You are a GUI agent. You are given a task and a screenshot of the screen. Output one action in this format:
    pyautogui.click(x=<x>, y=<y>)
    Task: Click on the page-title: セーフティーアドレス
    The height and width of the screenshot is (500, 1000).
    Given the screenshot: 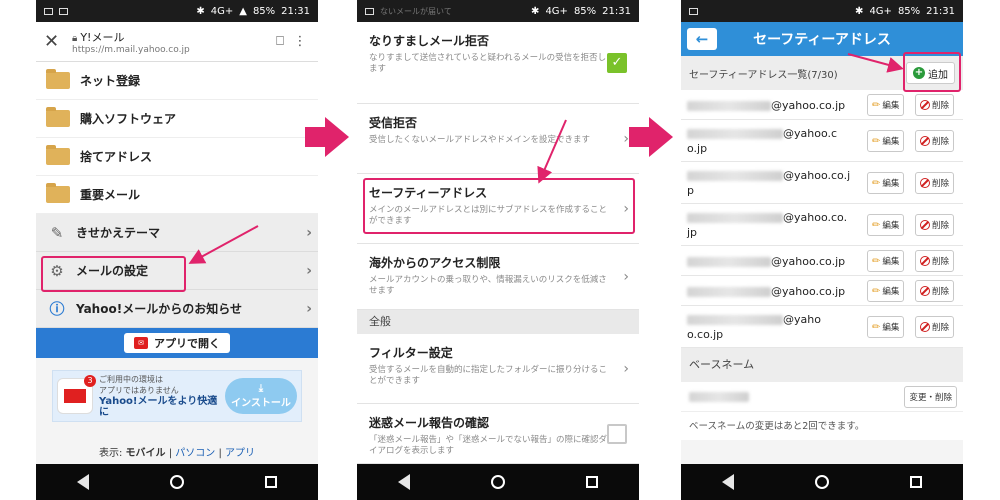 What is the action you would take?
    pyautogui.click(x=822, y=40)
    